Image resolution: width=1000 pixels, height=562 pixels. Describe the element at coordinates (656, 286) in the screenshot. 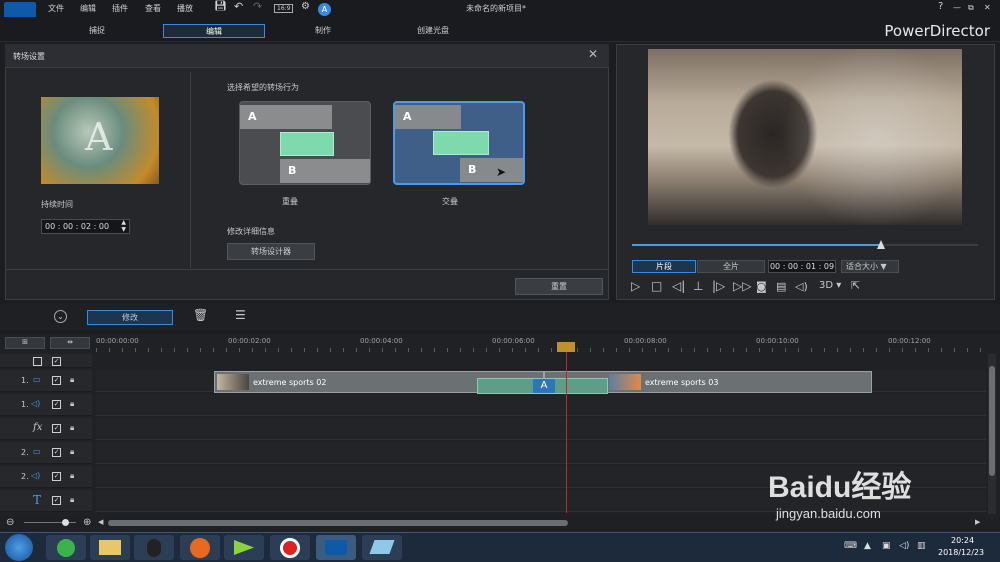

I see `stop-icon: □` at that location.